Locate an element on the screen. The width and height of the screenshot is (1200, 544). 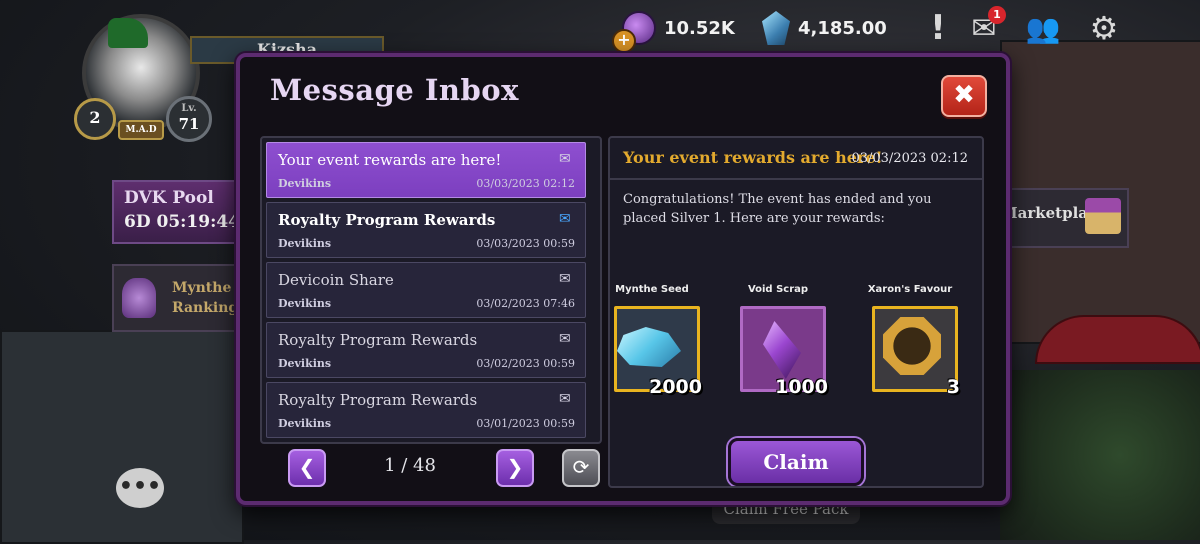
friends-icon: 👥 is located at coordinates (1043, 28).